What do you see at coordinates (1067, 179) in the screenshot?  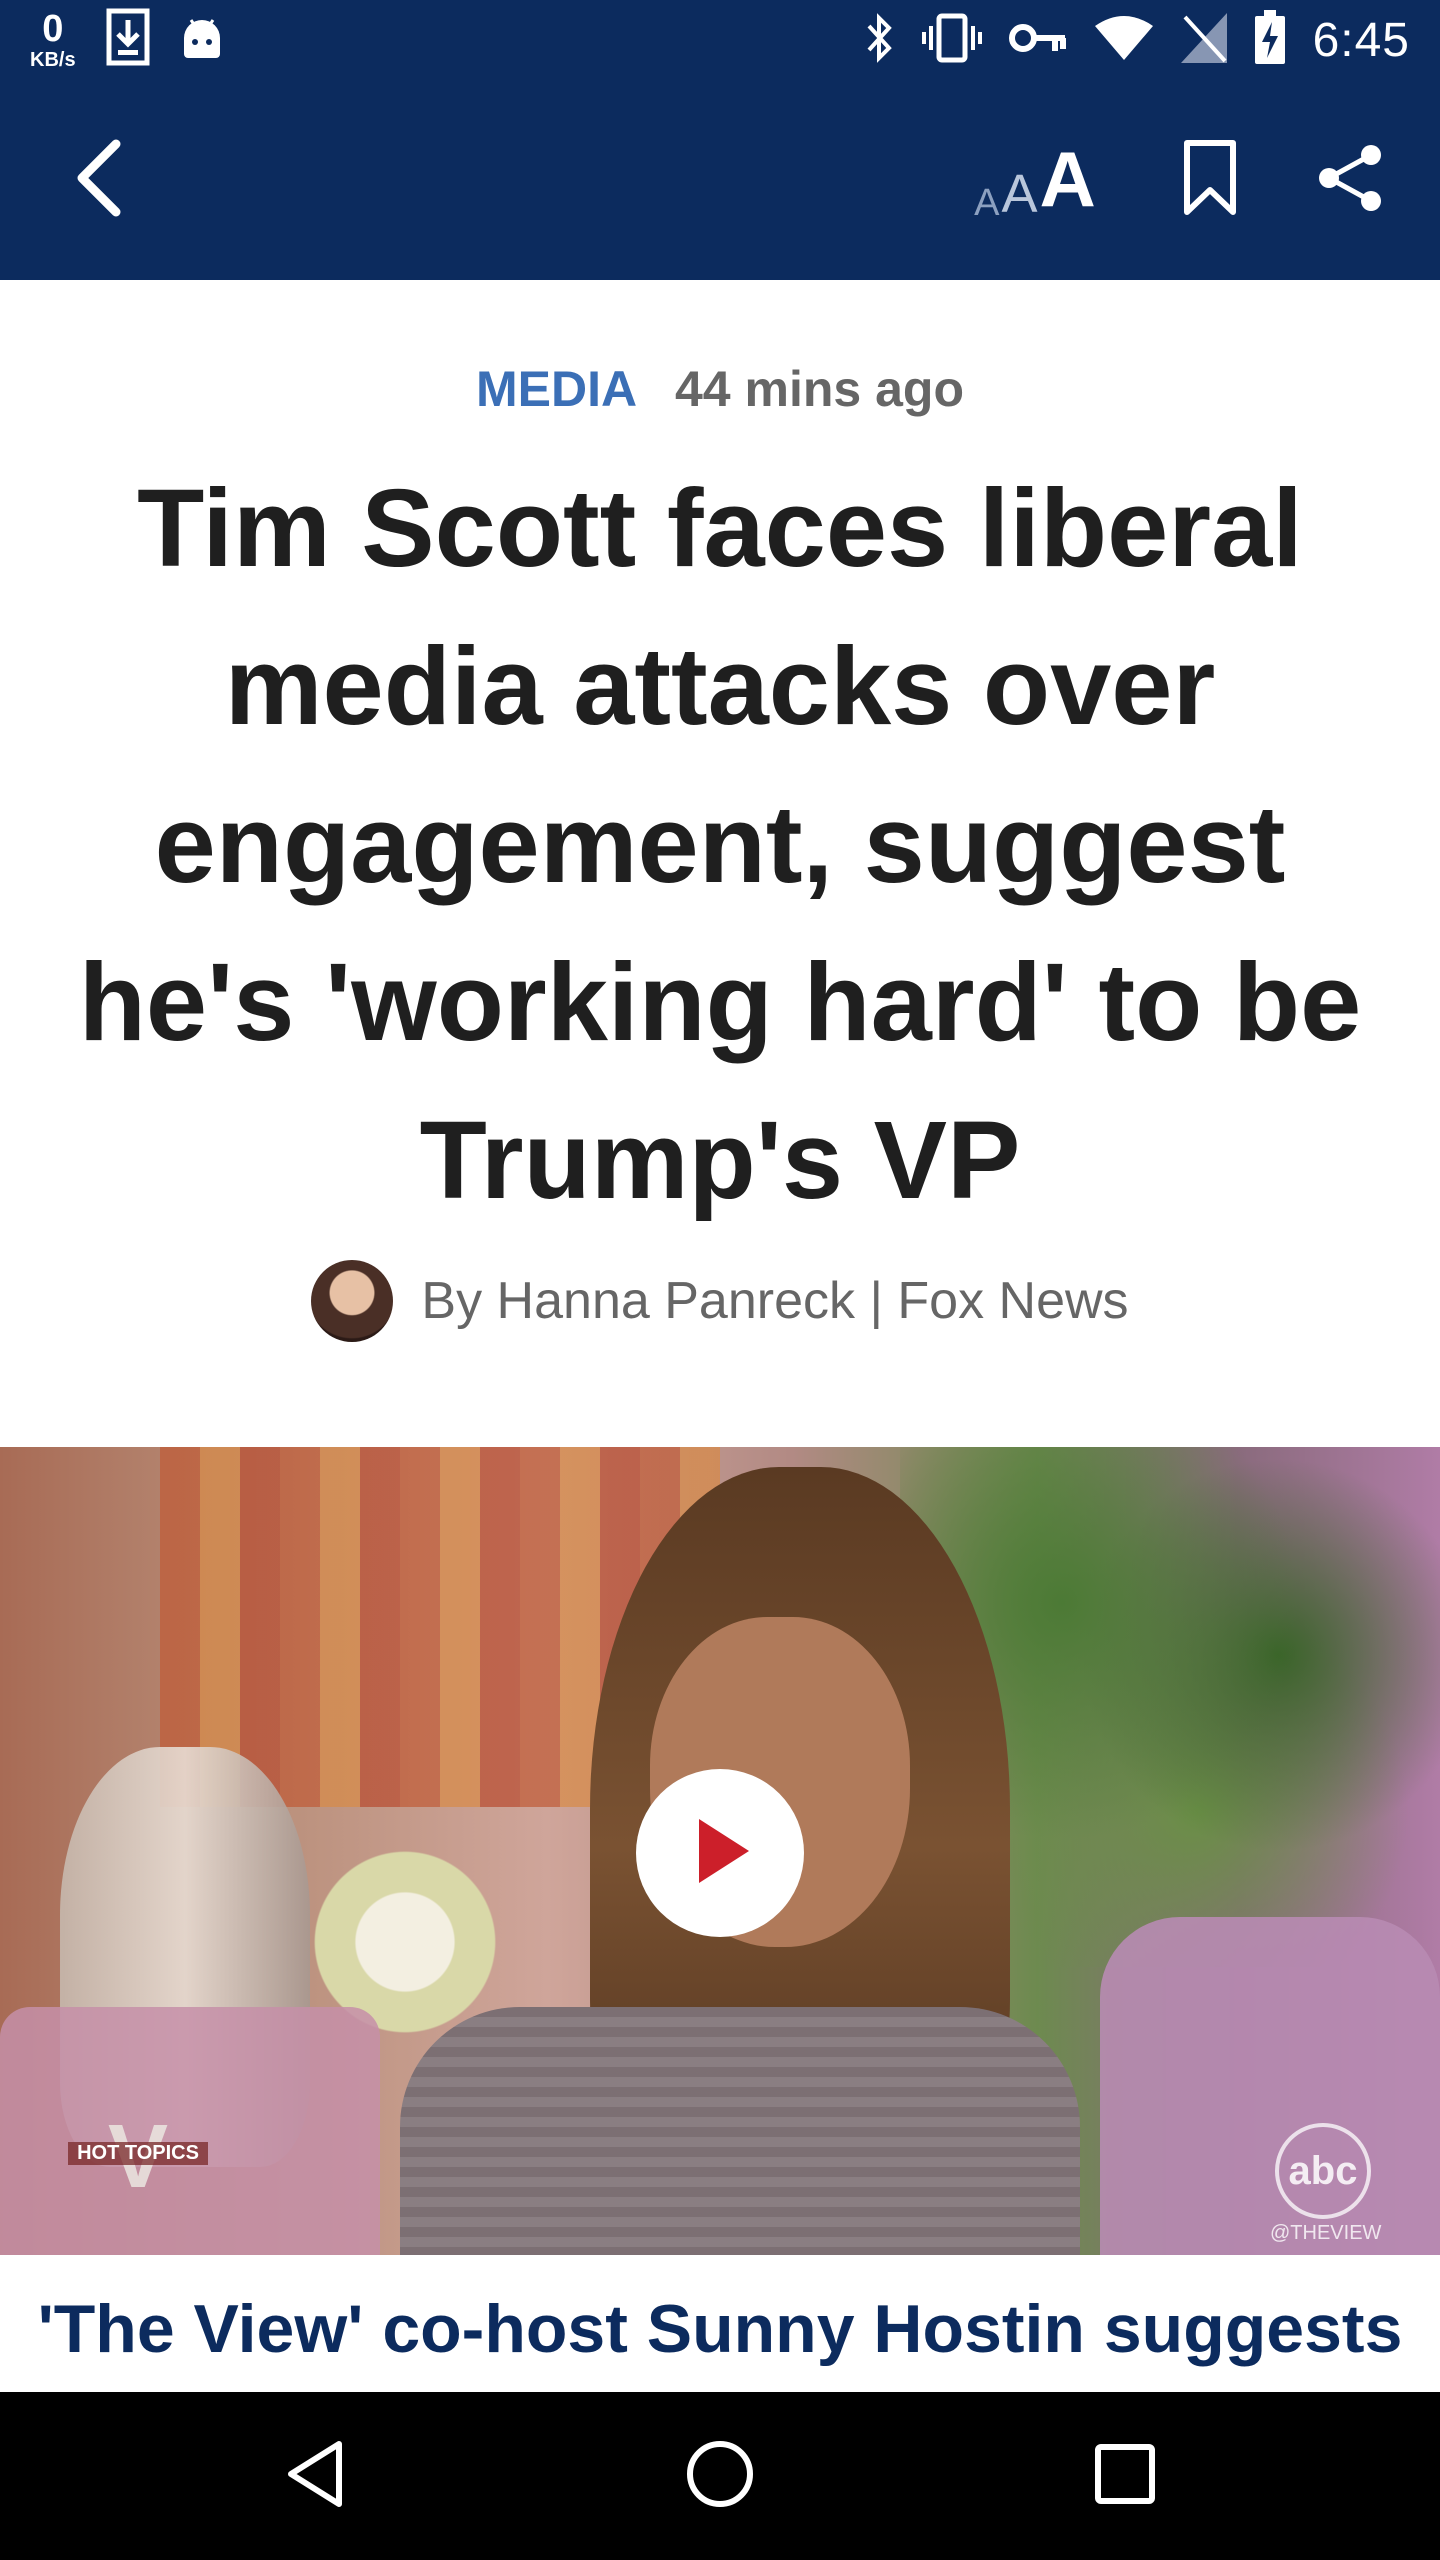 I see `text-size-icon-large: A` at bounding box center [1067, 179].